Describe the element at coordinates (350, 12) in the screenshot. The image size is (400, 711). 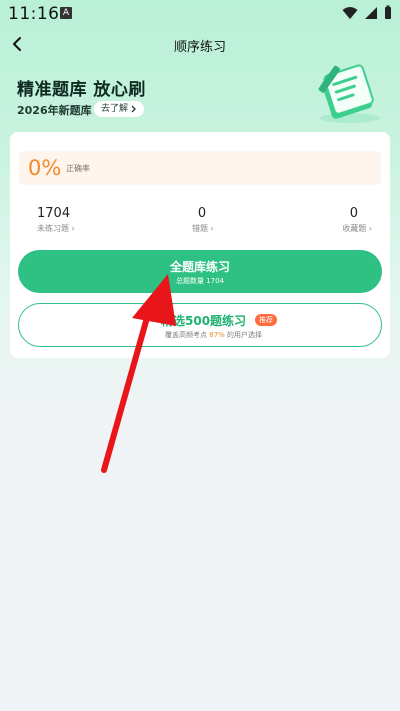
I see `wifi-icon` at that location.